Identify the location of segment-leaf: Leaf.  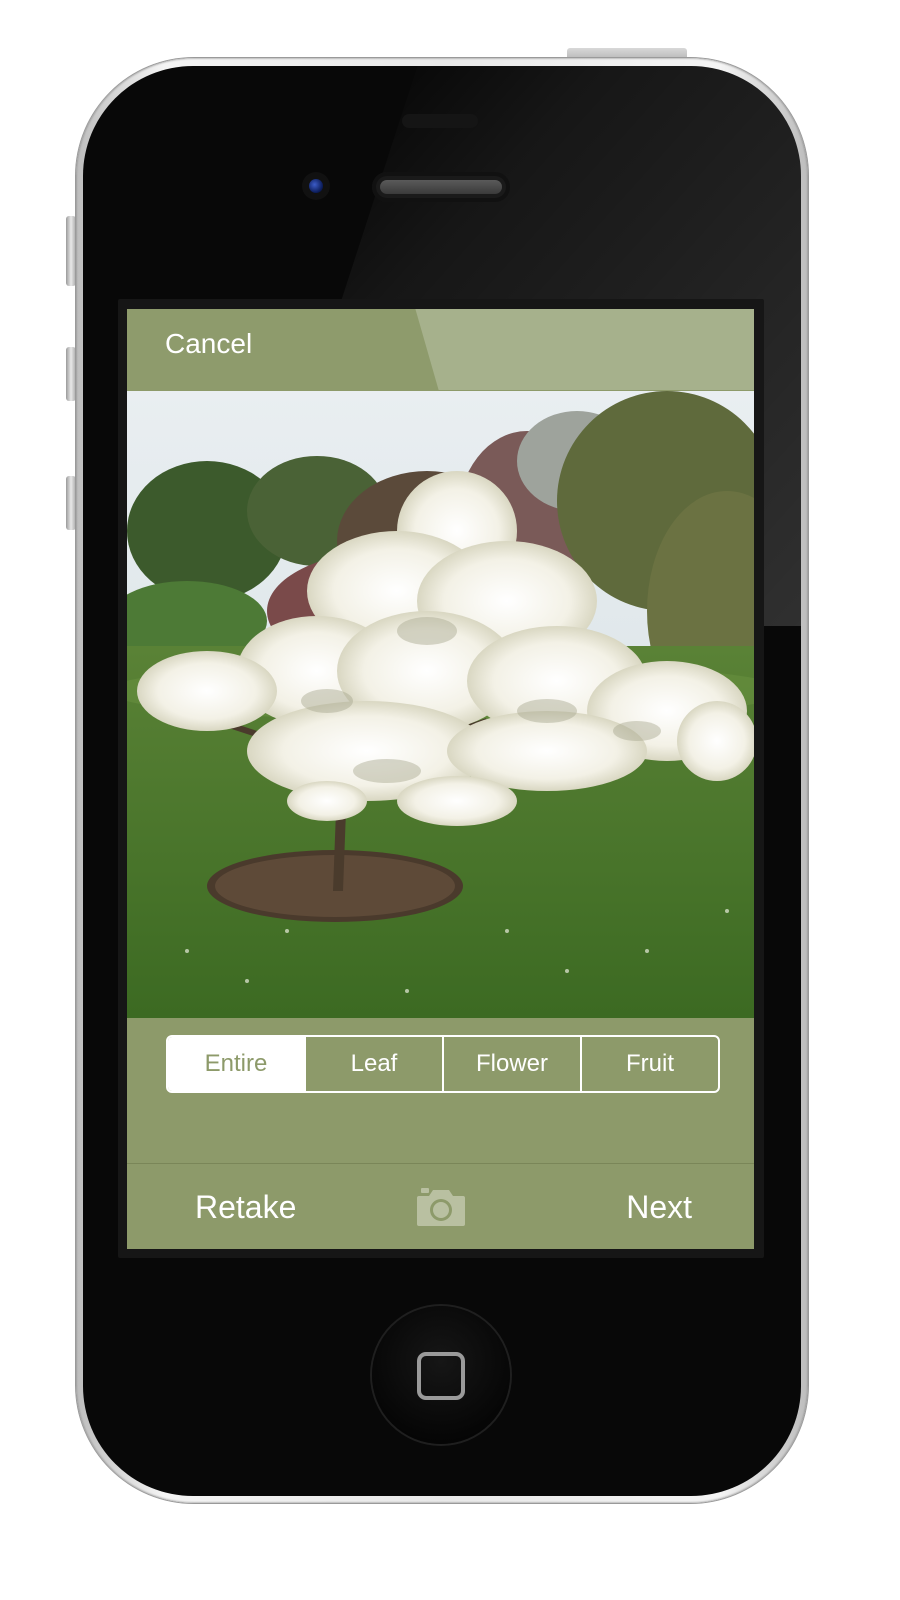
(373, 1064).